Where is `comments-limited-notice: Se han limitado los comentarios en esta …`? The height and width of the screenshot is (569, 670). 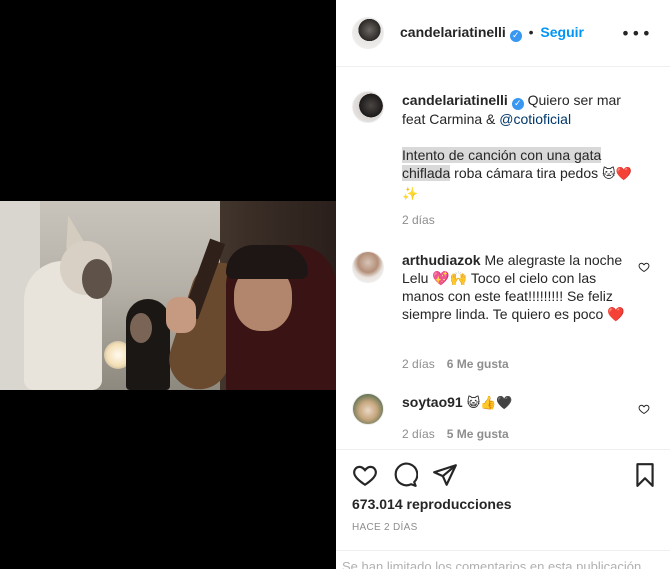 comments-limited-notice: Se han limitado los comentarios en esta … is located at coordinates (503, 559).